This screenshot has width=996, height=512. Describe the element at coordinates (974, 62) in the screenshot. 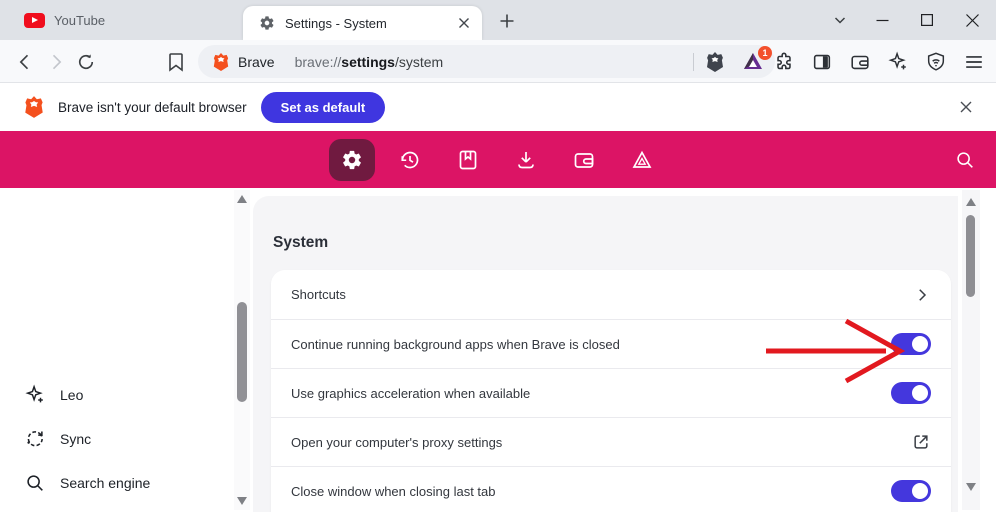

I see `menu-icon` at that location.